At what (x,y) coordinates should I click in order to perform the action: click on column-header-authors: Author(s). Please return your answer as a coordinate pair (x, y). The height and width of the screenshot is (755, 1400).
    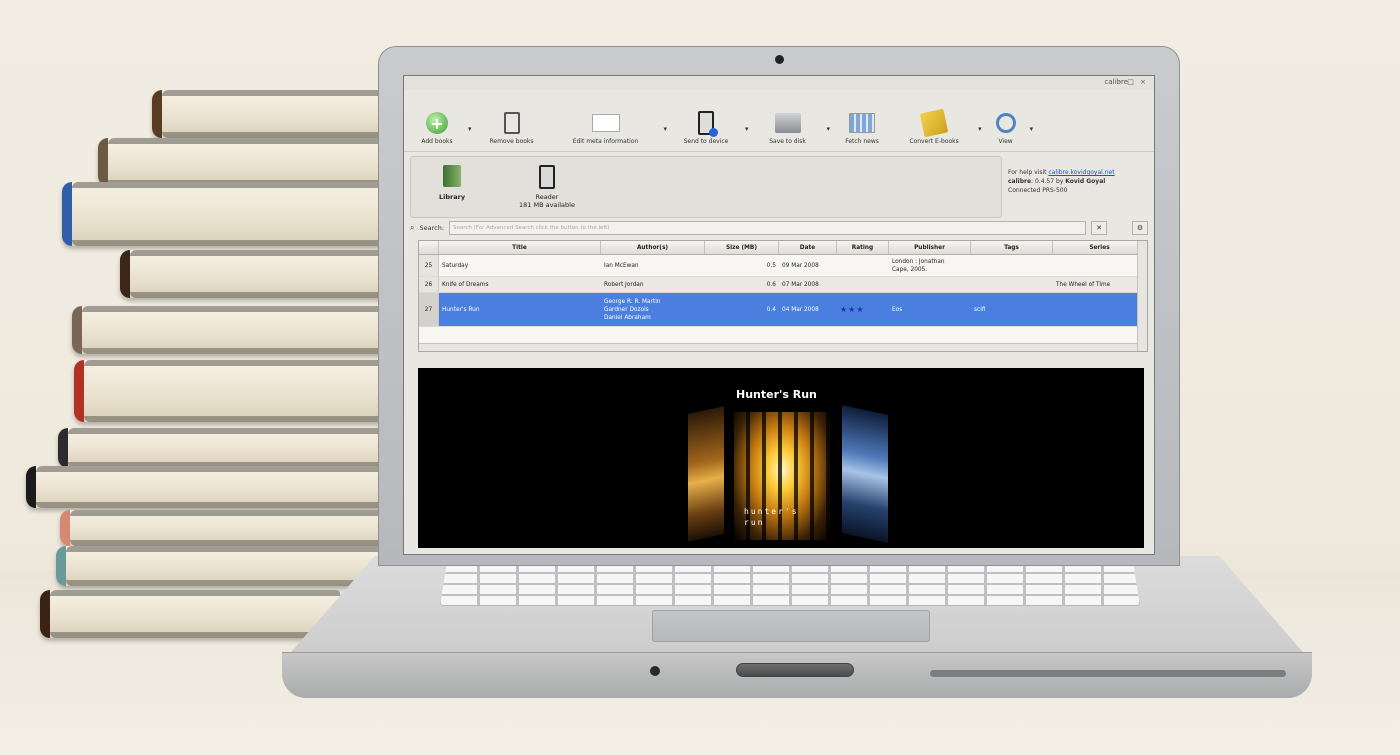
    Looking at the image, I should click on (653, 247).